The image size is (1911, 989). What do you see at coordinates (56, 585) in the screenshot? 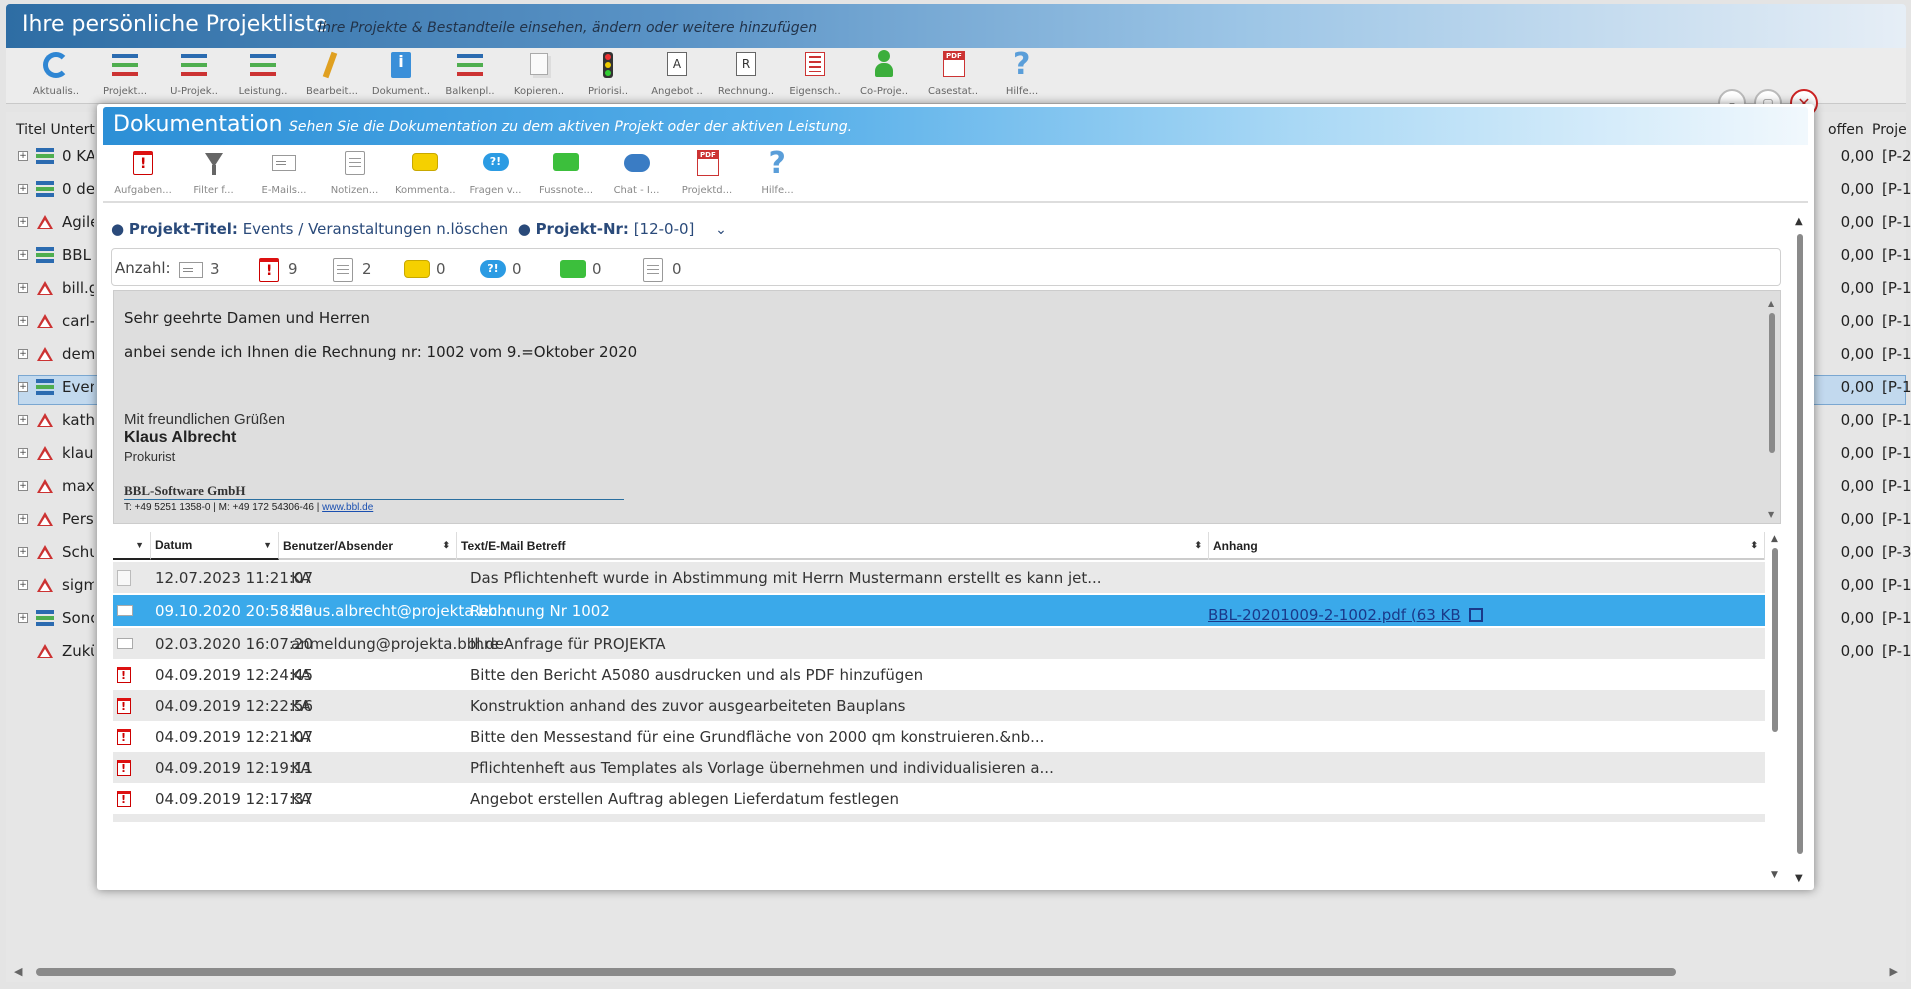
I see `project-row: + sigm` at bounding box center [56, 585].